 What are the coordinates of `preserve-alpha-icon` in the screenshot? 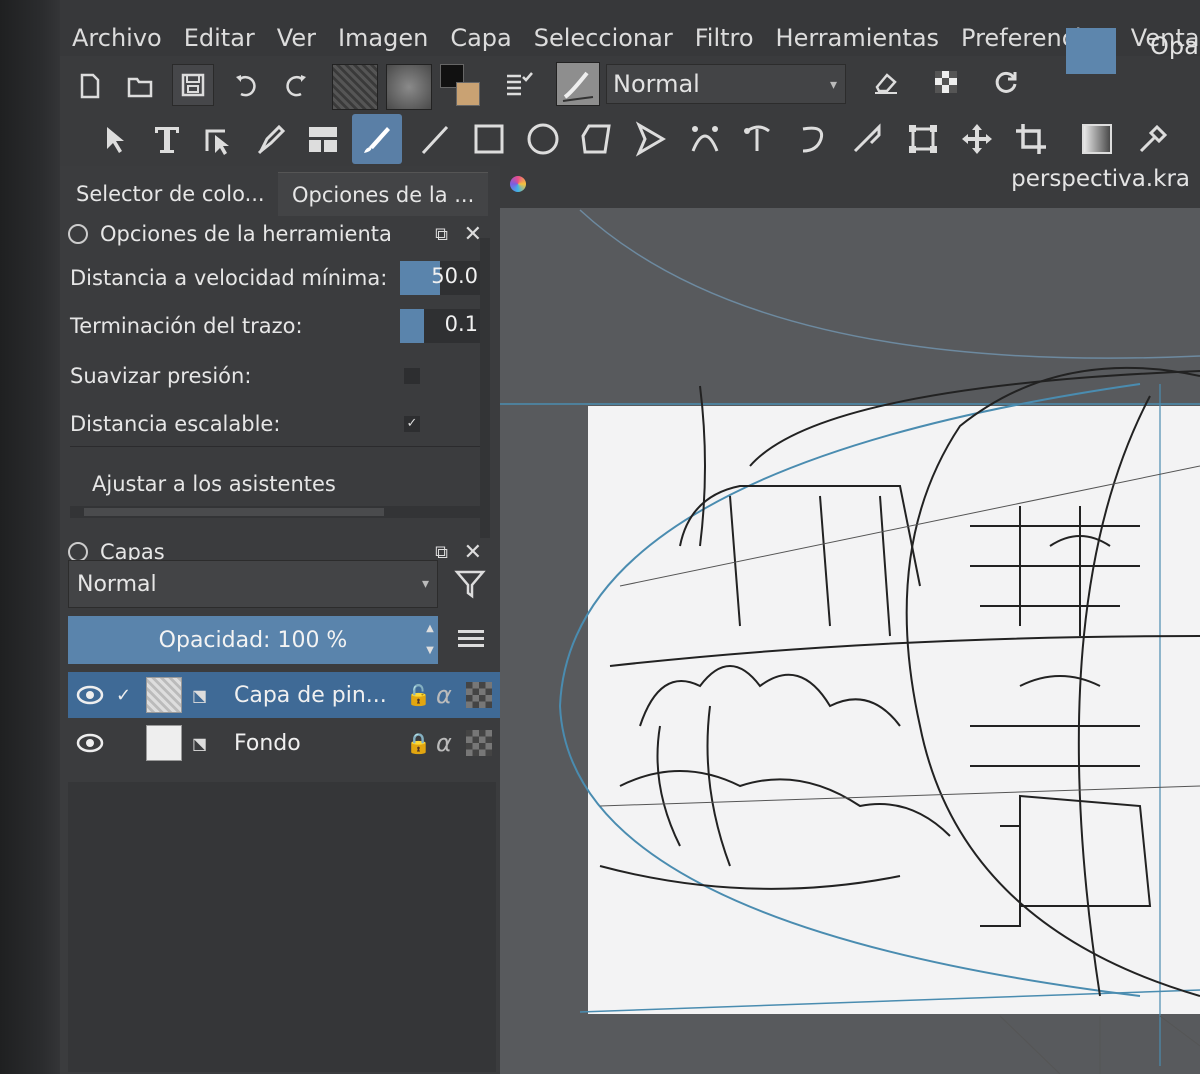 It's located at (946, 82).